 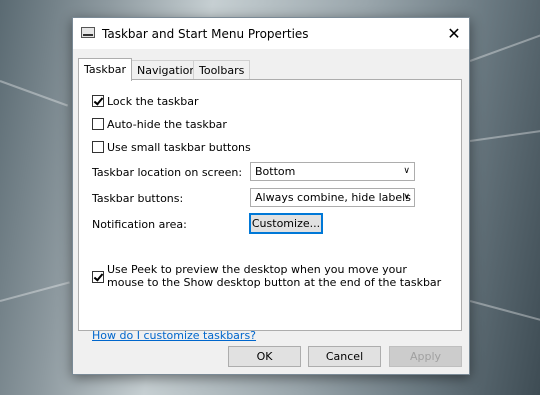 What do you see at coordinates (205, 34) in the screenshot?
I see `window-title: Taskbar and Start Menu Properties` at bounding box center [205, 34].